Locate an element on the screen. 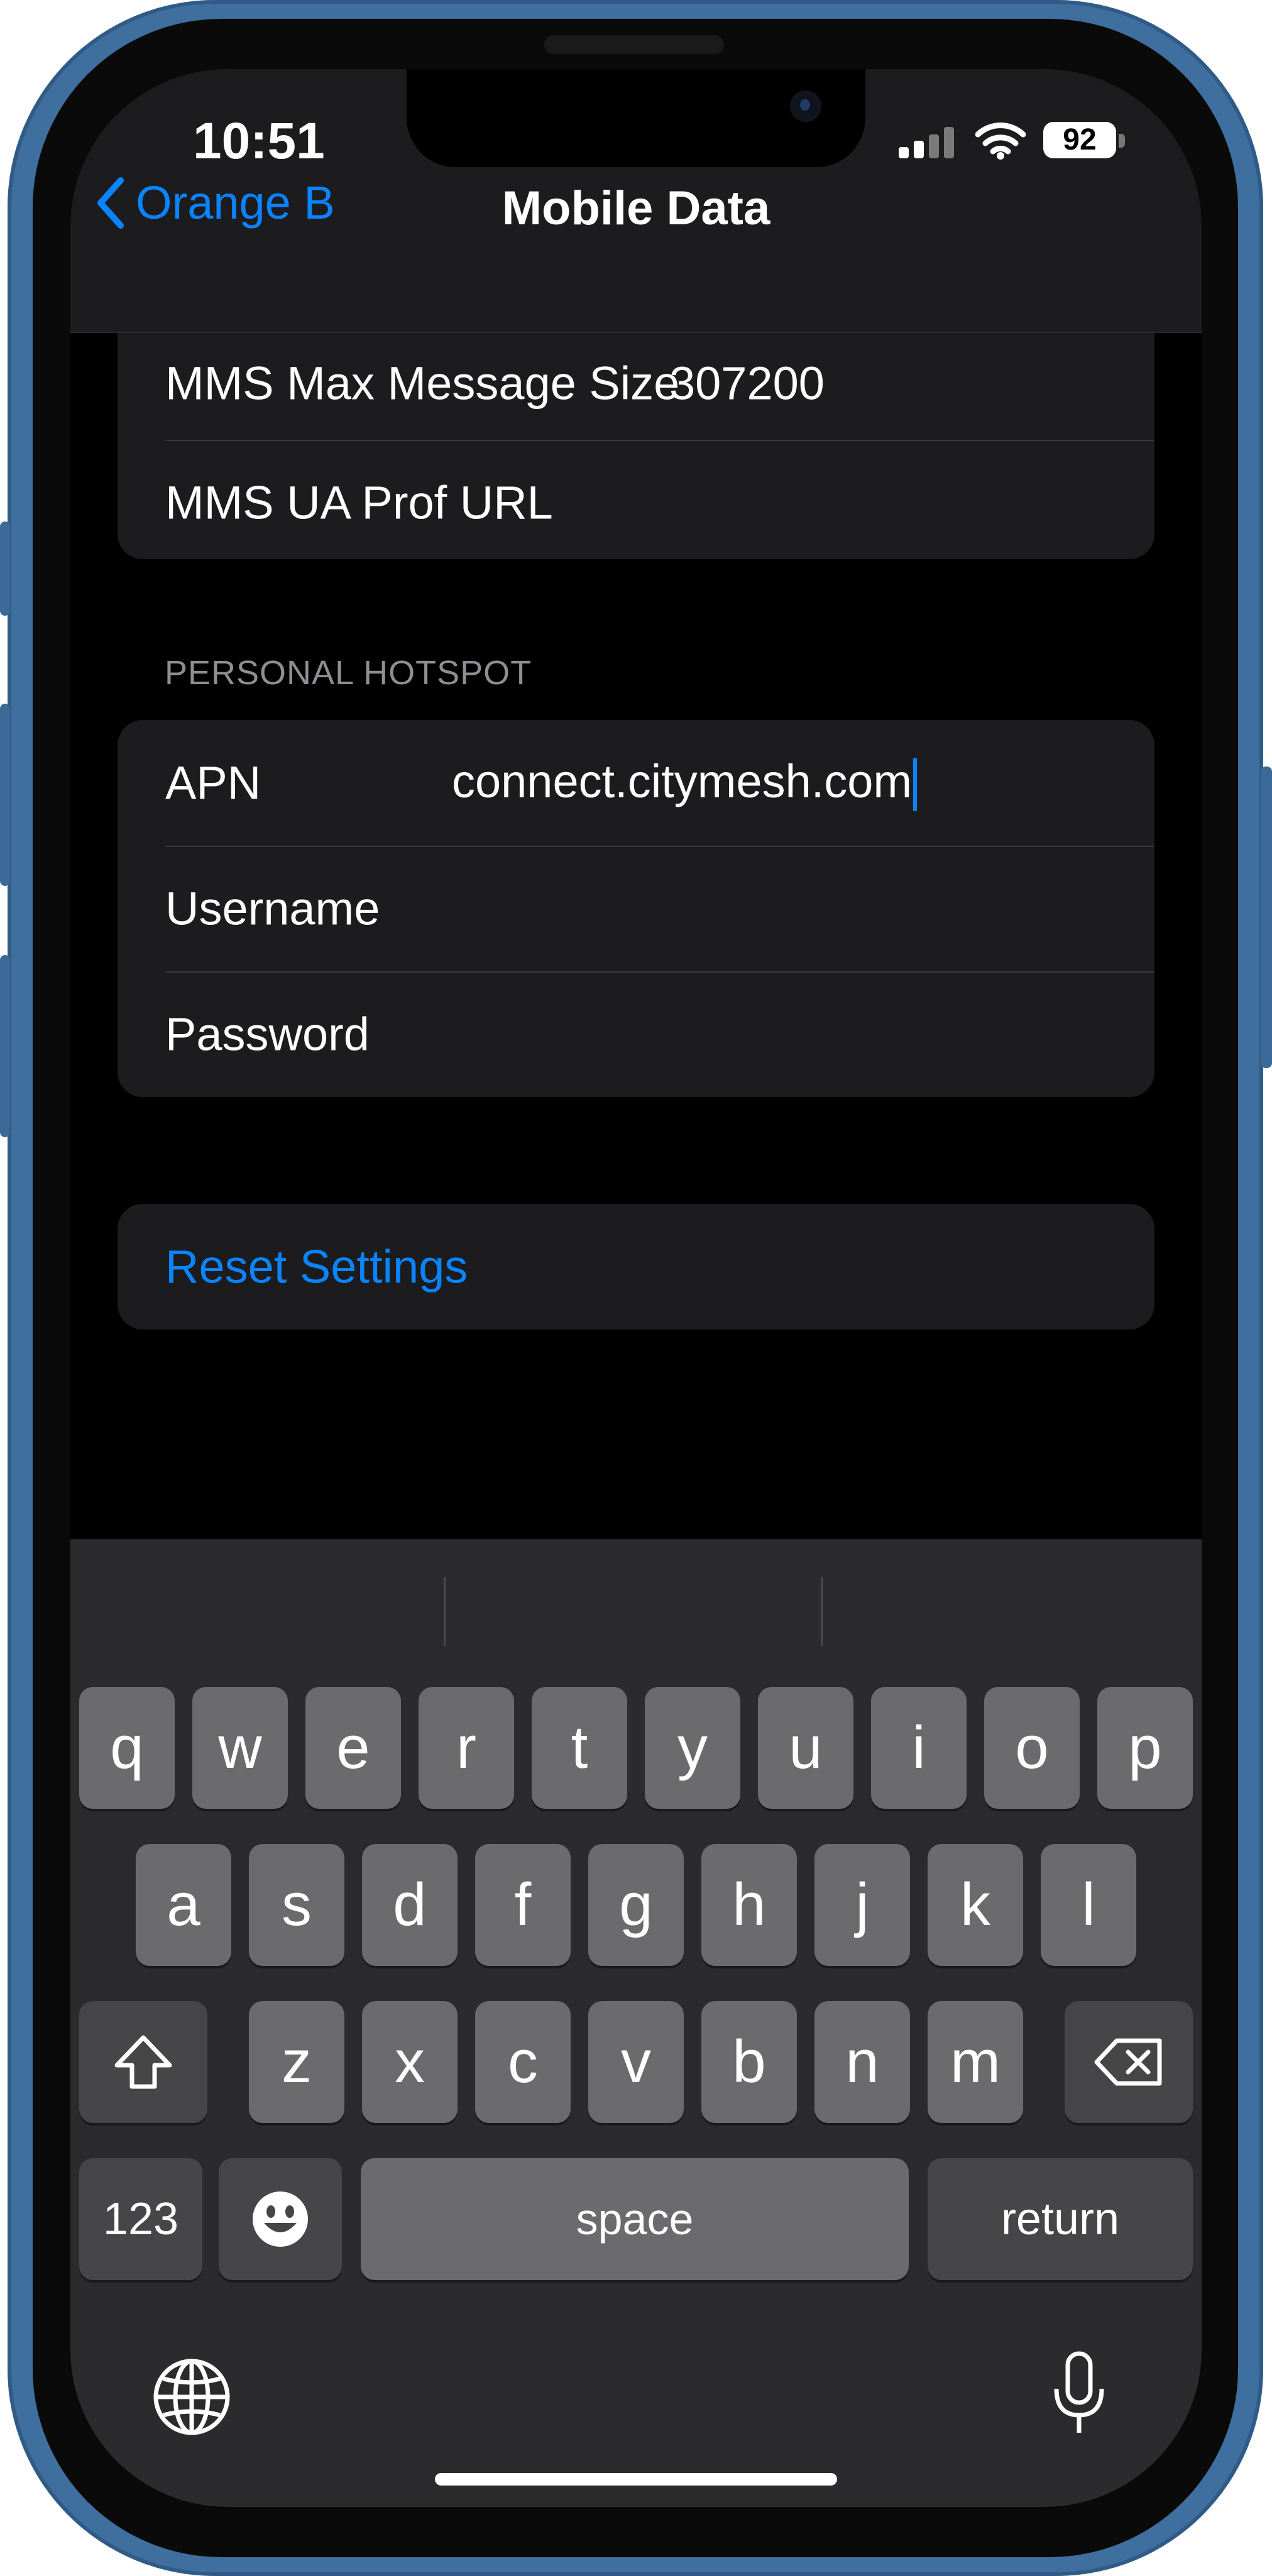 This screenshot has height=2576, width=1272. mms-max-size-field: 307200 is located at coordinates (747, 384).